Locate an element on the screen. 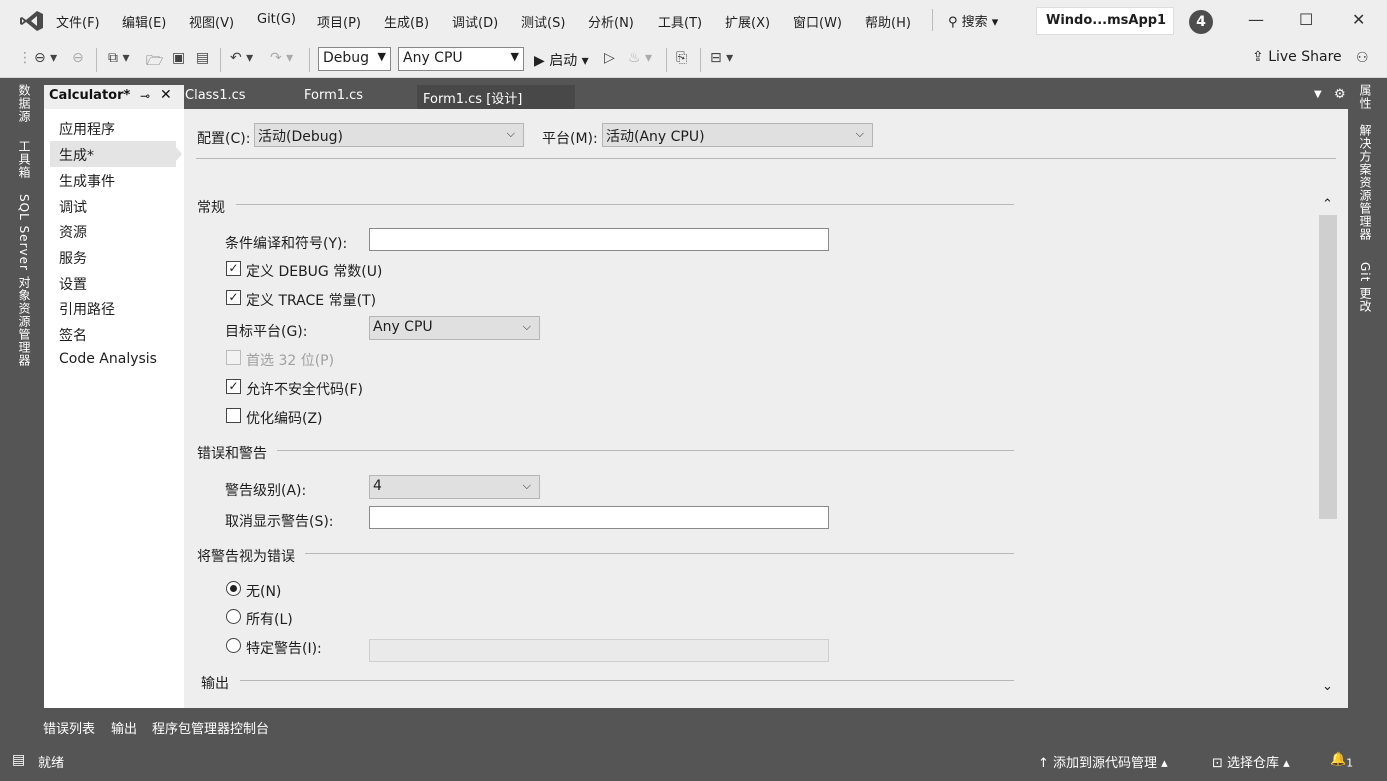 Image resolution: width=1387 pixels, height=781 pixels. menu-extensions: 扩展(X) is located at coordinates (747, 21).